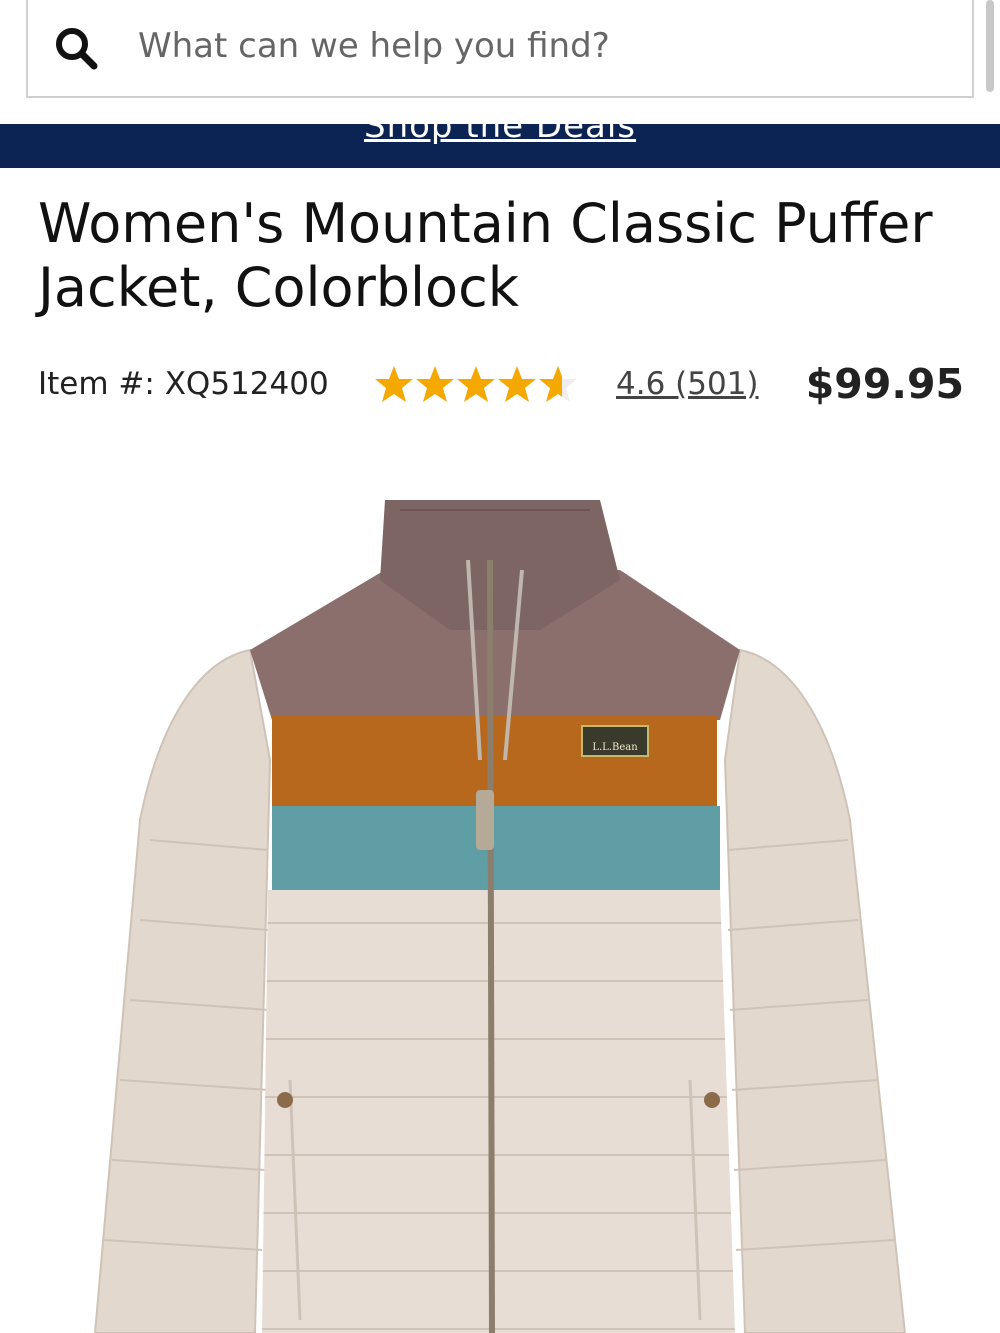 The image size is (1000, 1333). What do you see at coordinates (990, 46) in the screenshot?
I see `scrollbar` at bounding box center [990, 46].